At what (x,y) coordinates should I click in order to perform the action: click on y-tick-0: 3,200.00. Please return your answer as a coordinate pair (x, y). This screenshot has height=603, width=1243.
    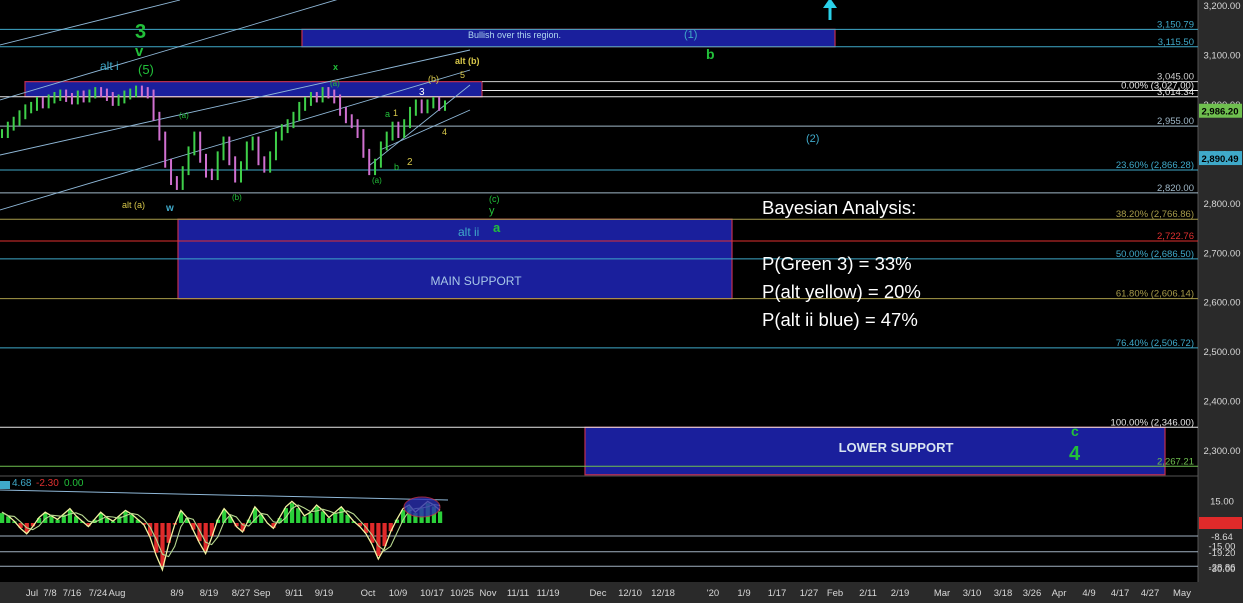
    Looking at the image, I should click on (1222, 6).